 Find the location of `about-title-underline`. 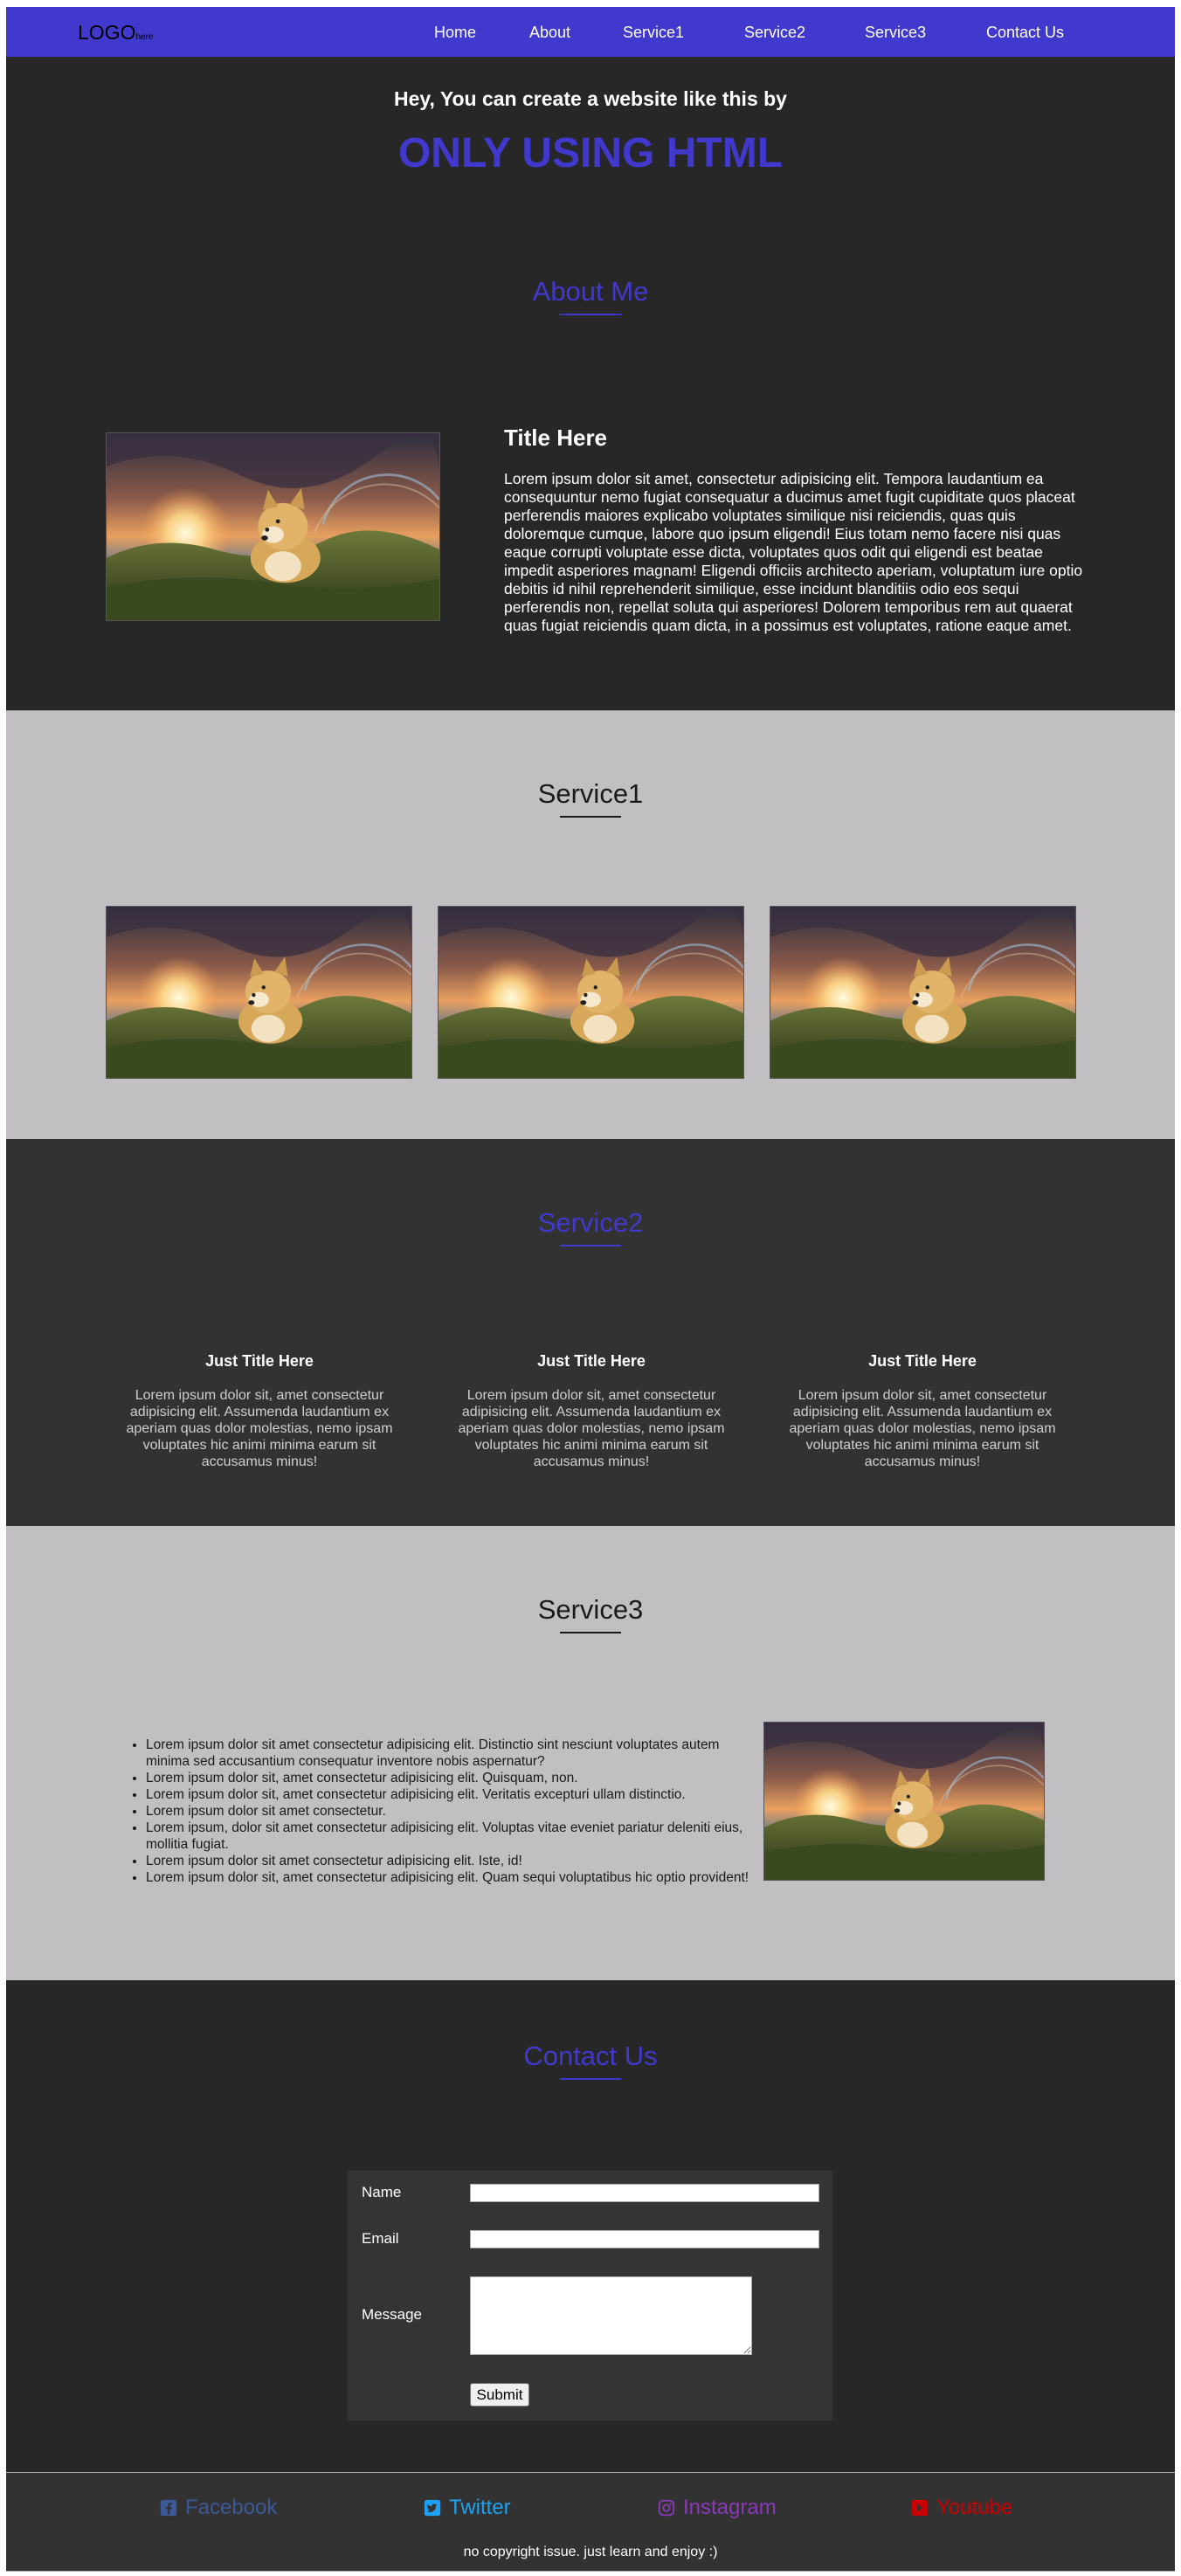

about-title-underline is located at coordinates (590, 314).